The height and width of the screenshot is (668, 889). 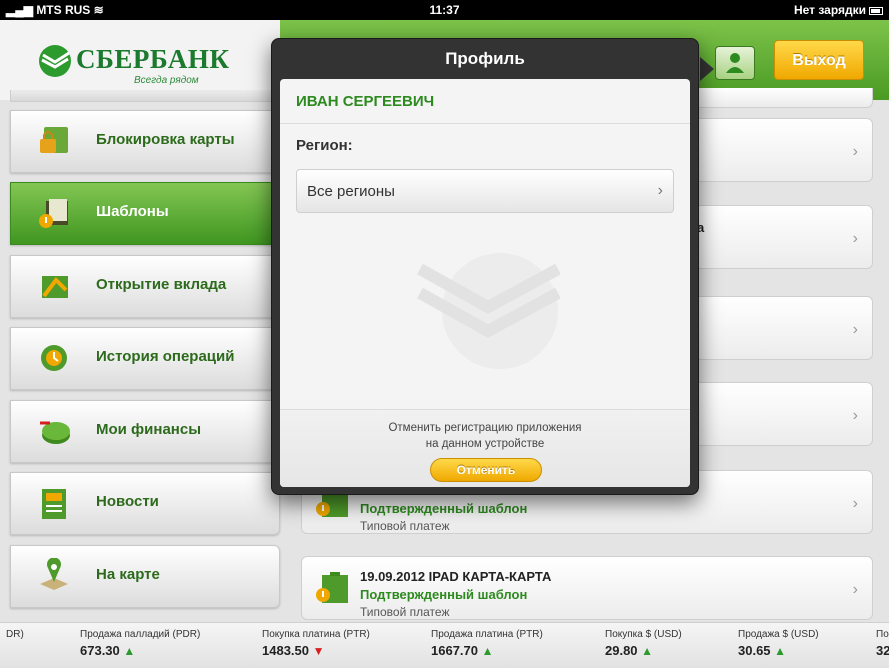 I want to click on deposit-icon, so click(x=55, y=287).